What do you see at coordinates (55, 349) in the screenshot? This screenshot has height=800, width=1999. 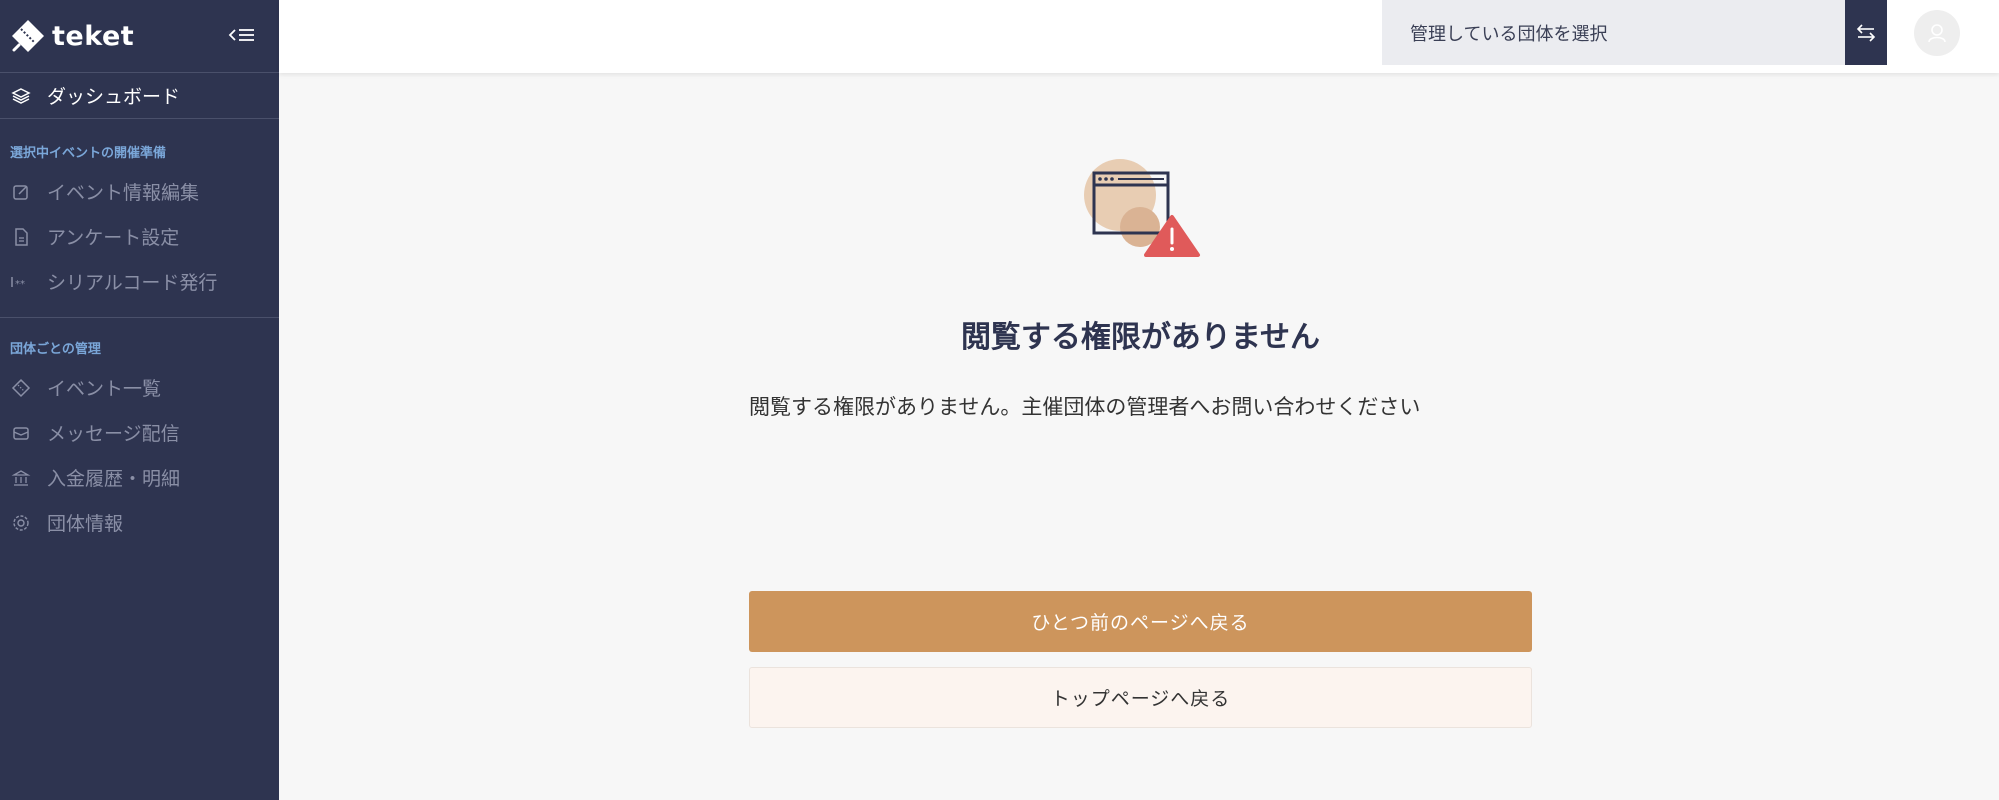 I see `section-label-org: 団体ごとの管理` at bounding box center [55, 349].